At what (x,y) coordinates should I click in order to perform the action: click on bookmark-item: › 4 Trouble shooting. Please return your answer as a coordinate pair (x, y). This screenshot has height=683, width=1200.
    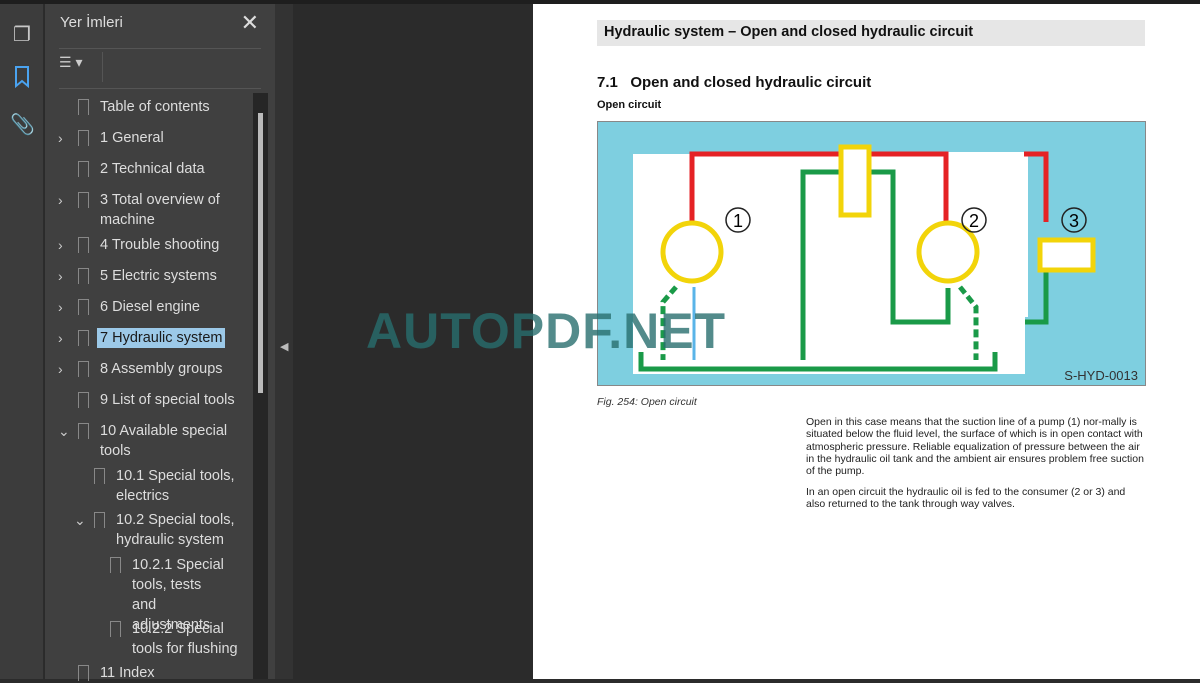
    Looking at the image, I should click on (154, 245).